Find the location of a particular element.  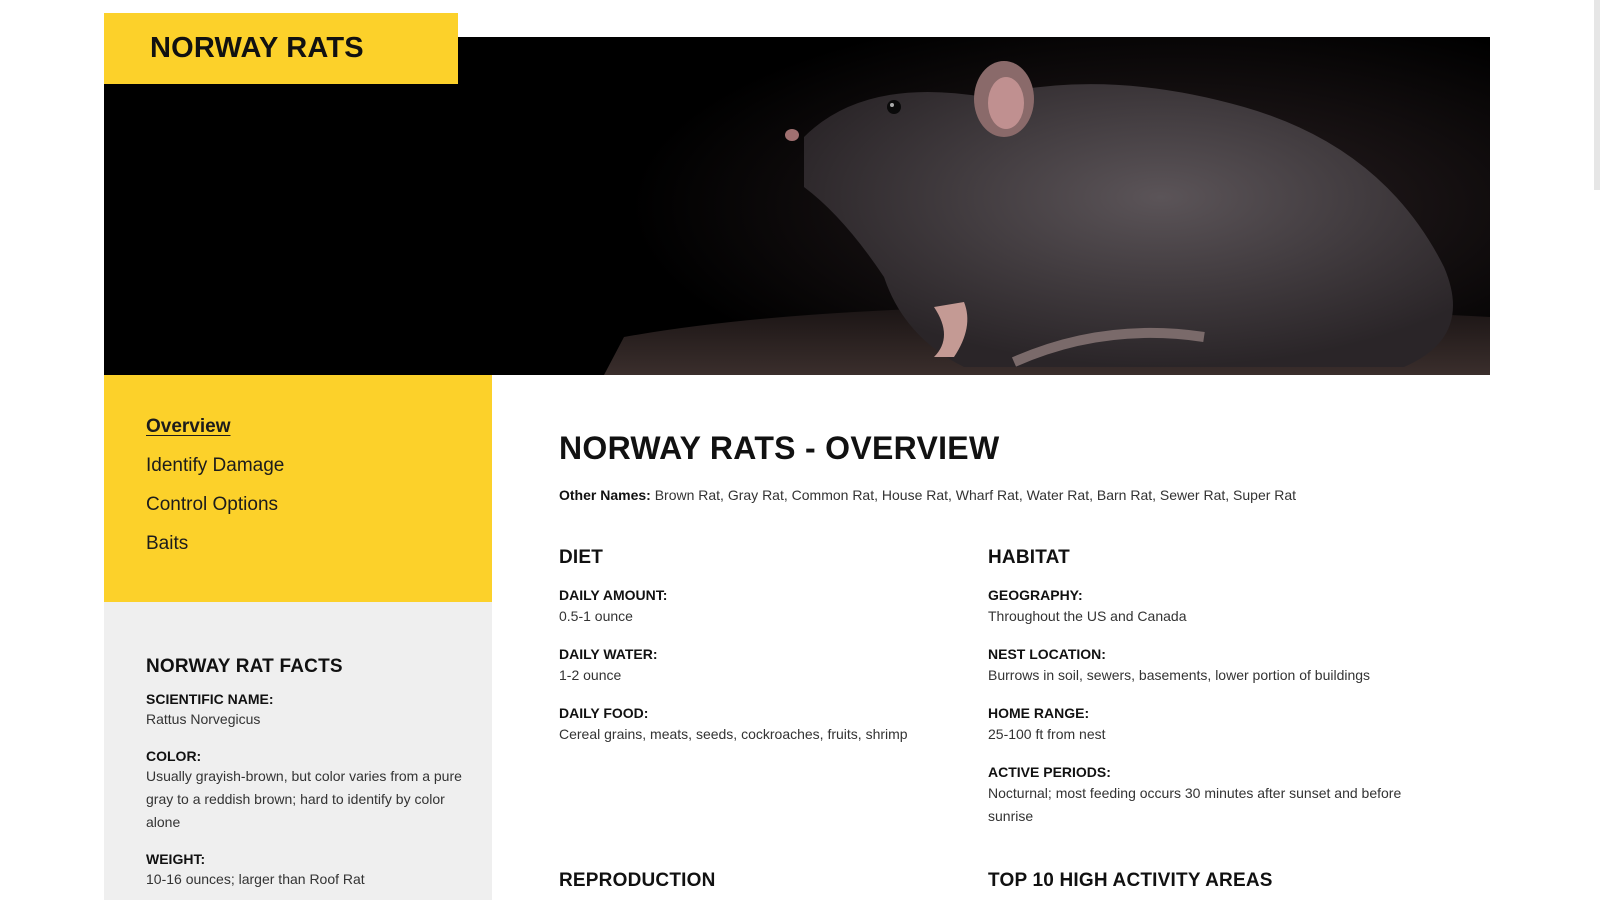

habitat-value: 25-100 ft from nest is located at coordinates (1047, 734).